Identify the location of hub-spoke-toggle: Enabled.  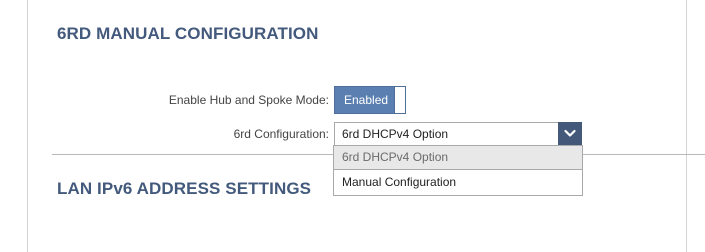
(370, 100).